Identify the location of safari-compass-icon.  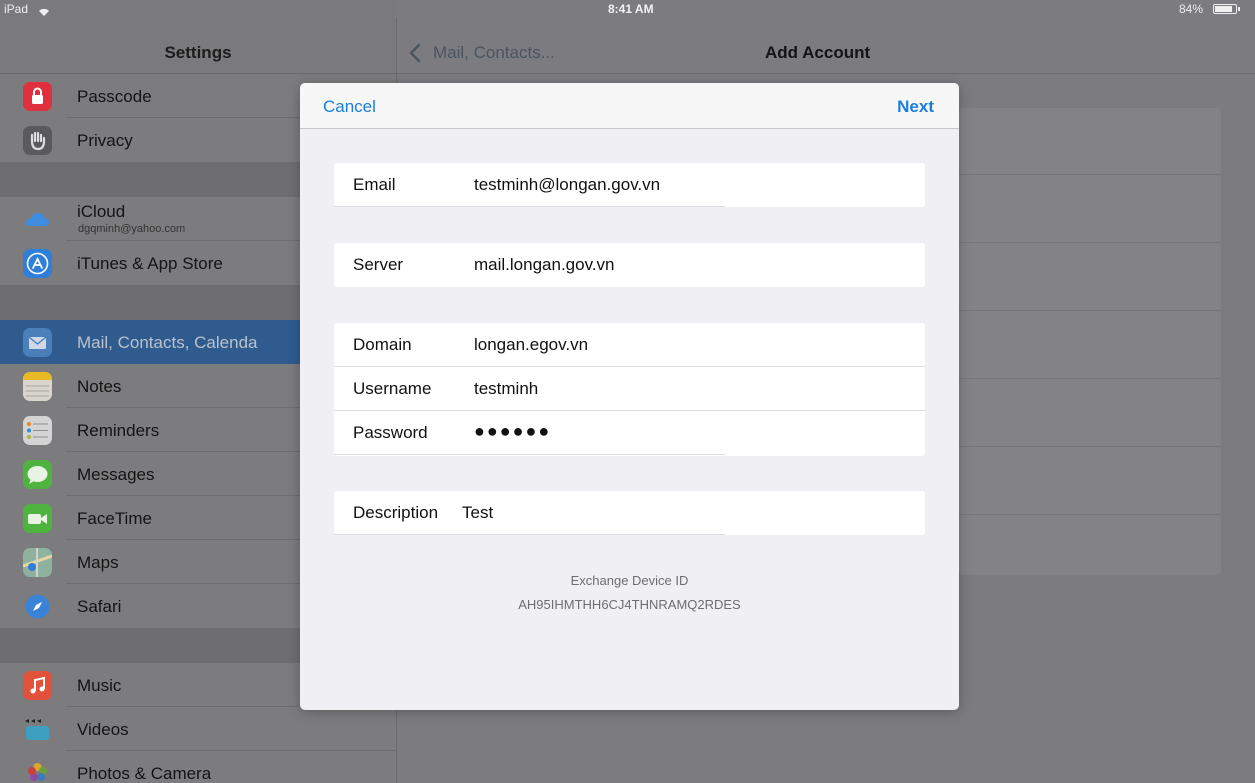
(37, 606).